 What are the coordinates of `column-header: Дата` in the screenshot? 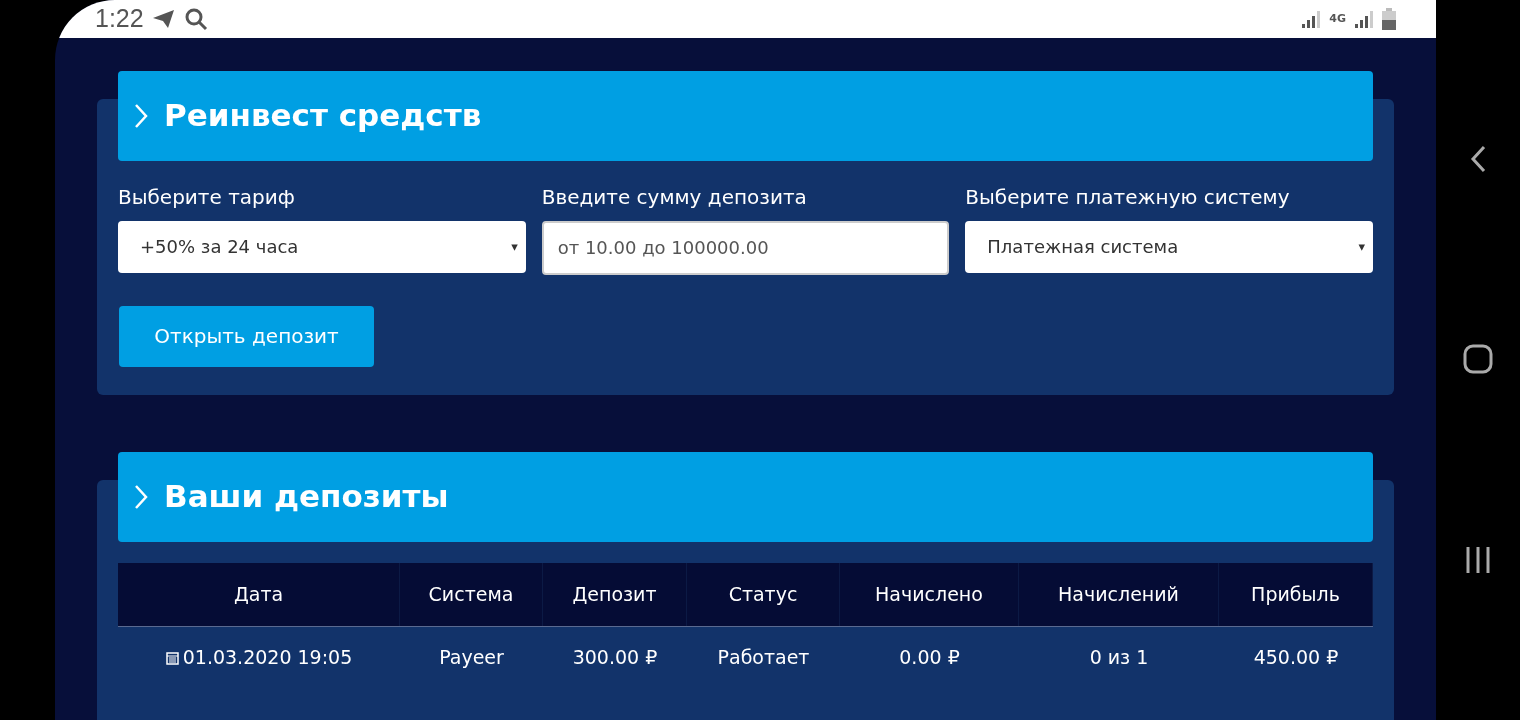 It's located at (259, 594).